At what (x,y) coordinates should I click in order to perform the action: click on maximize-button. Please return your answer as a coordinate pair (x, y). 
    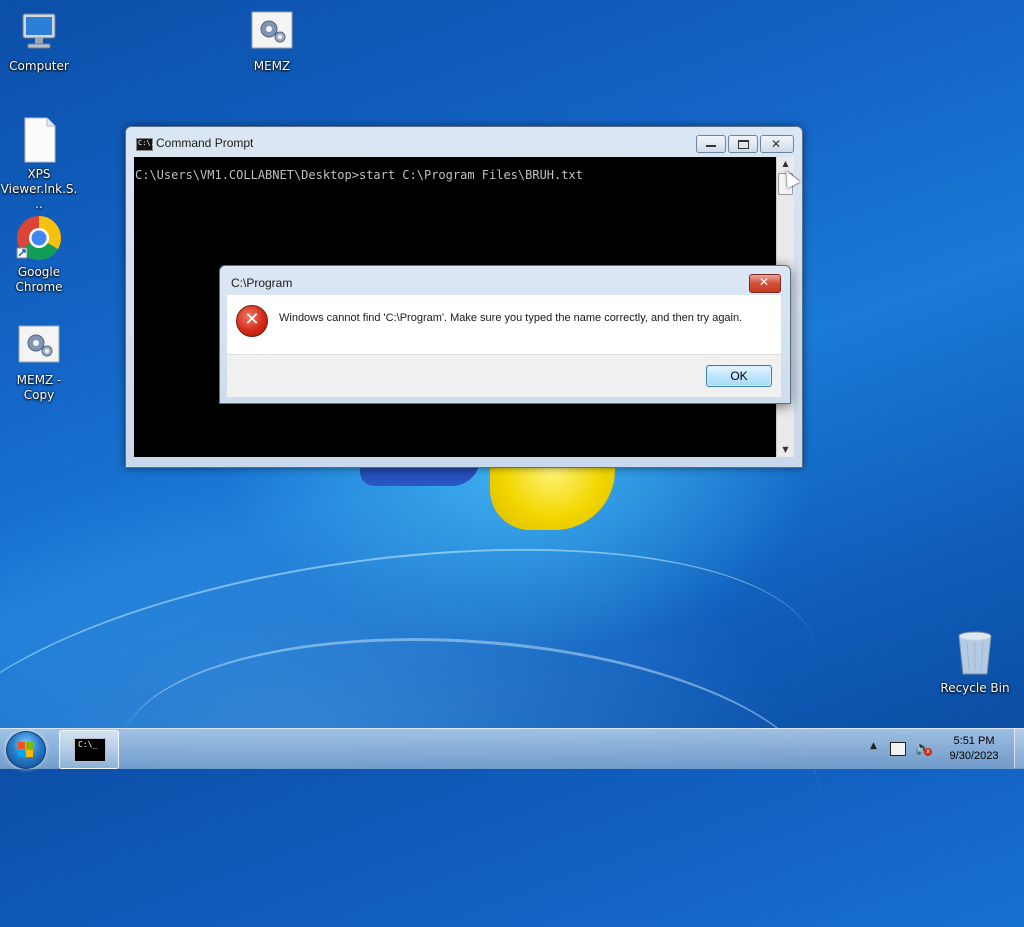
    Looking at the image, I should click on (743, 144).